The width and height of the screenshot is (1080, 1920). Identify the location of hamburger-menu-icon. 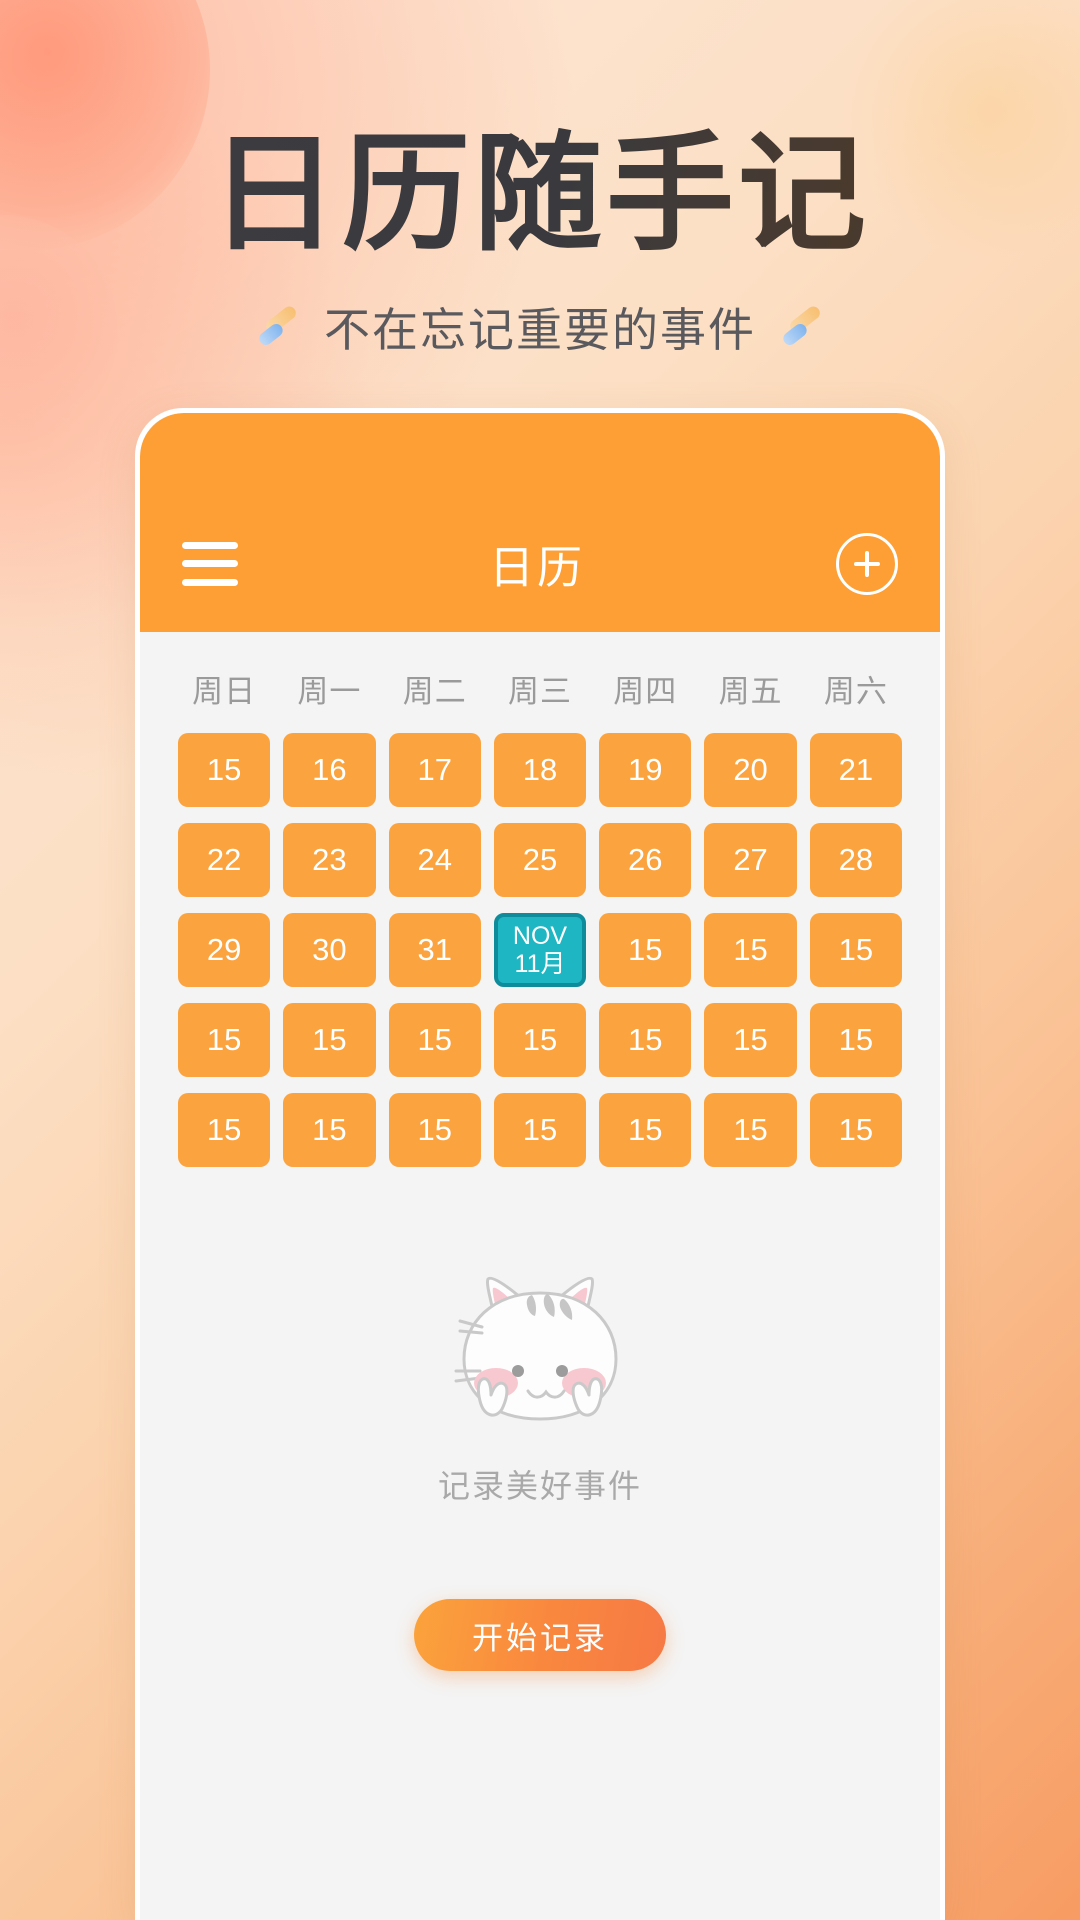
(210, 563).